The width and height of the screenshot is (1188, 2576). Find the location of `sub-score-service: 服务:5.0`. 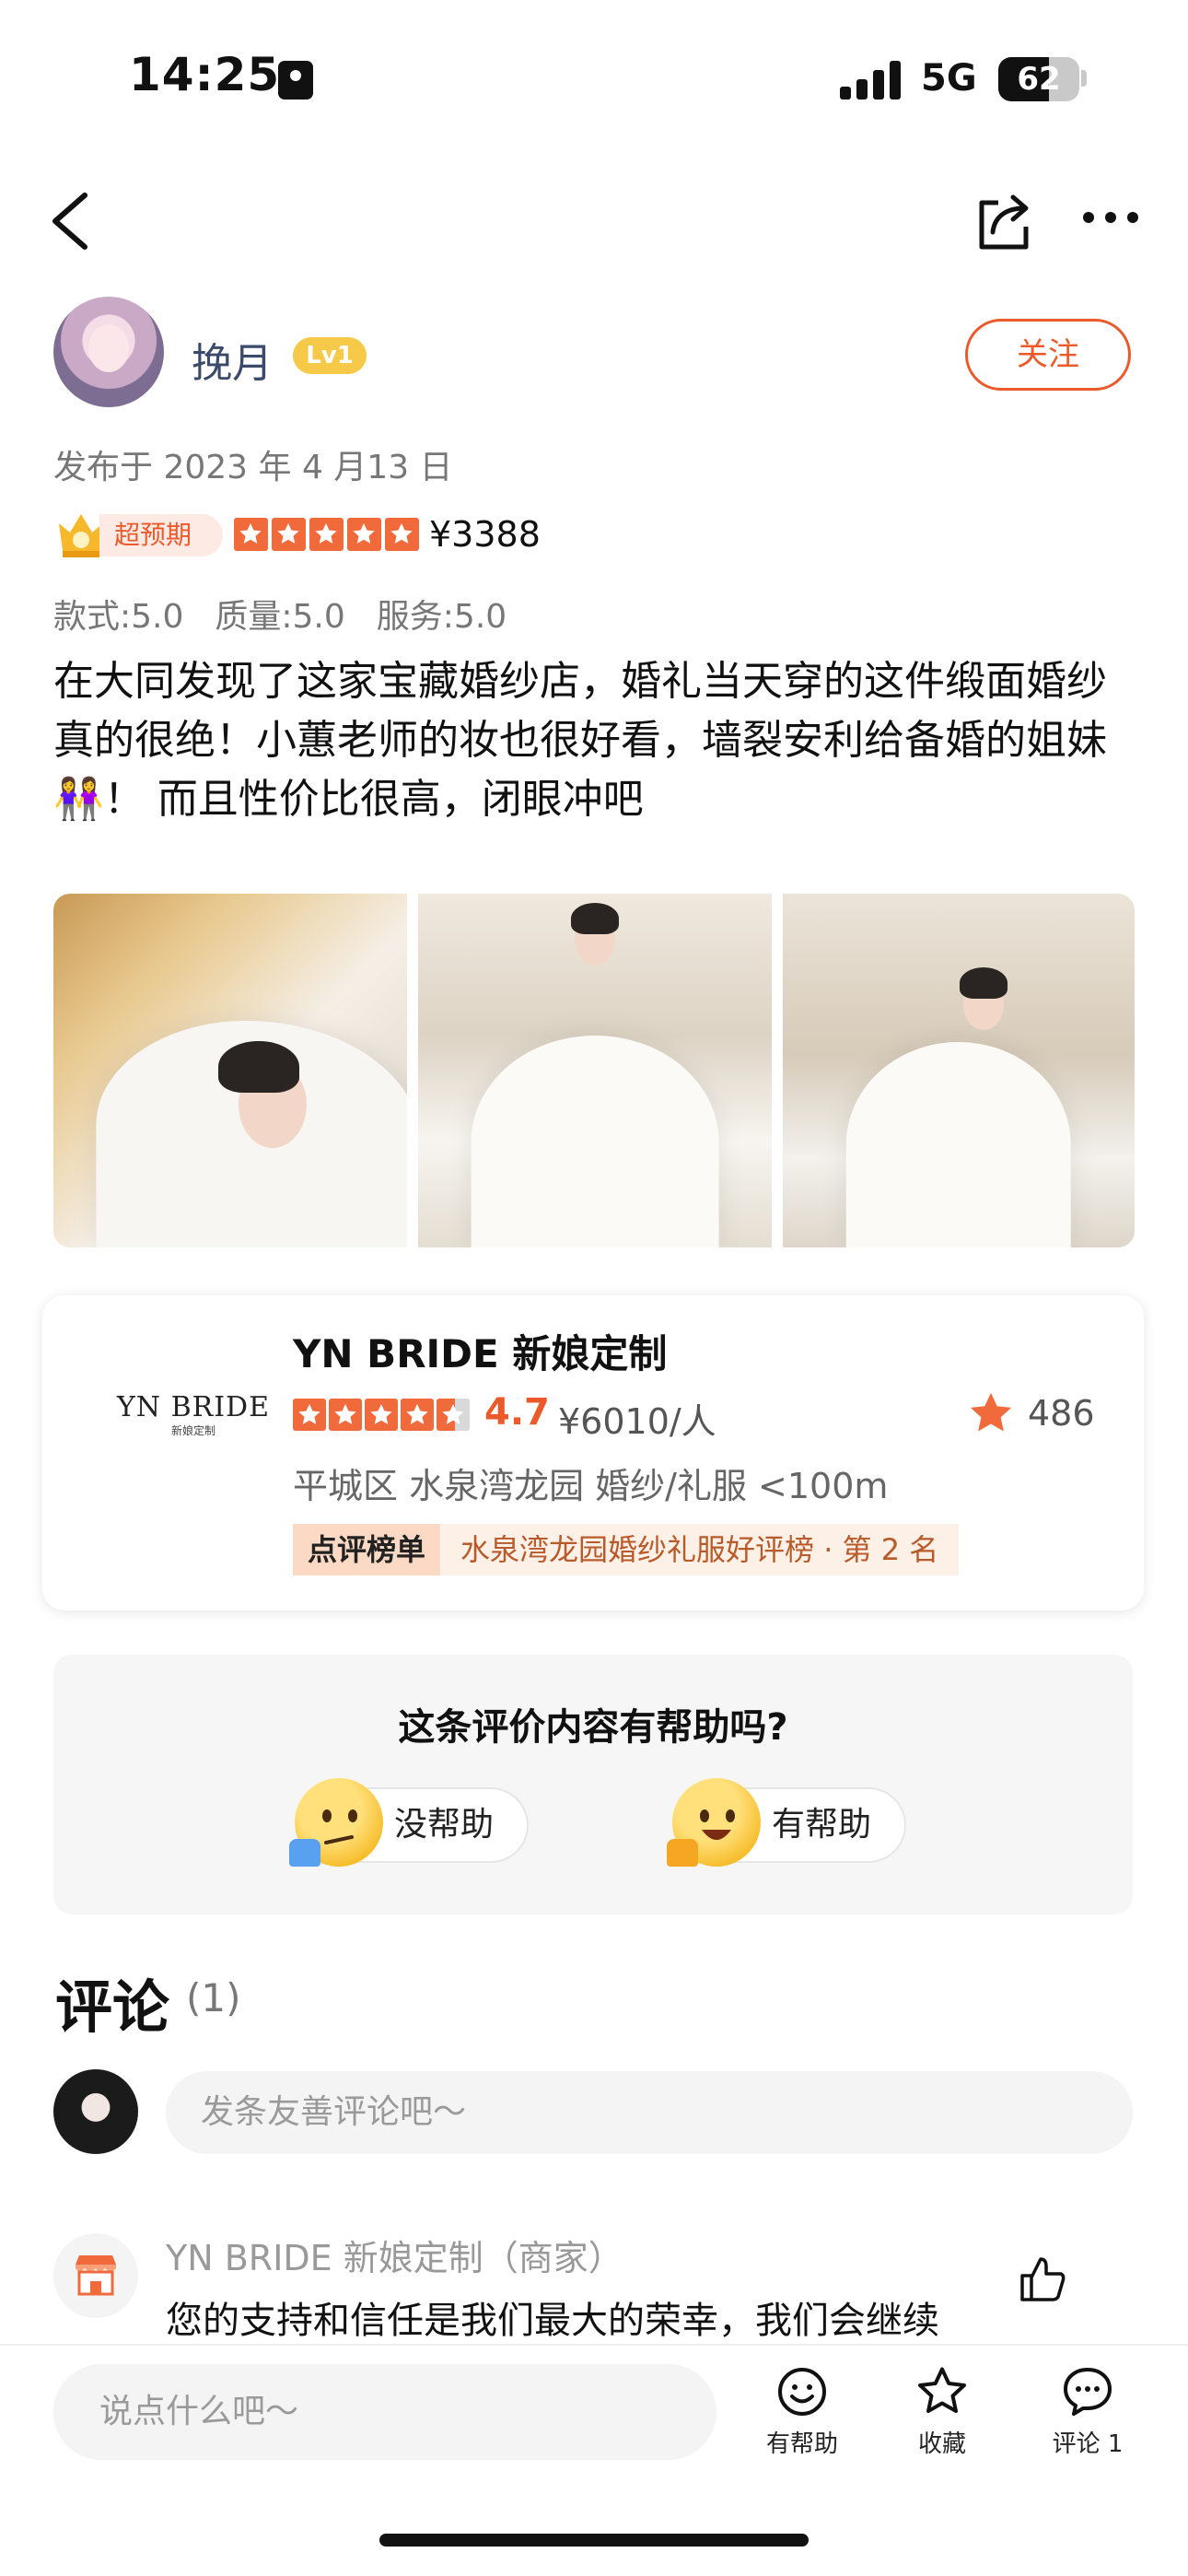

sub-score-service: 服务:5.0 is located at coordinates (441, 617).